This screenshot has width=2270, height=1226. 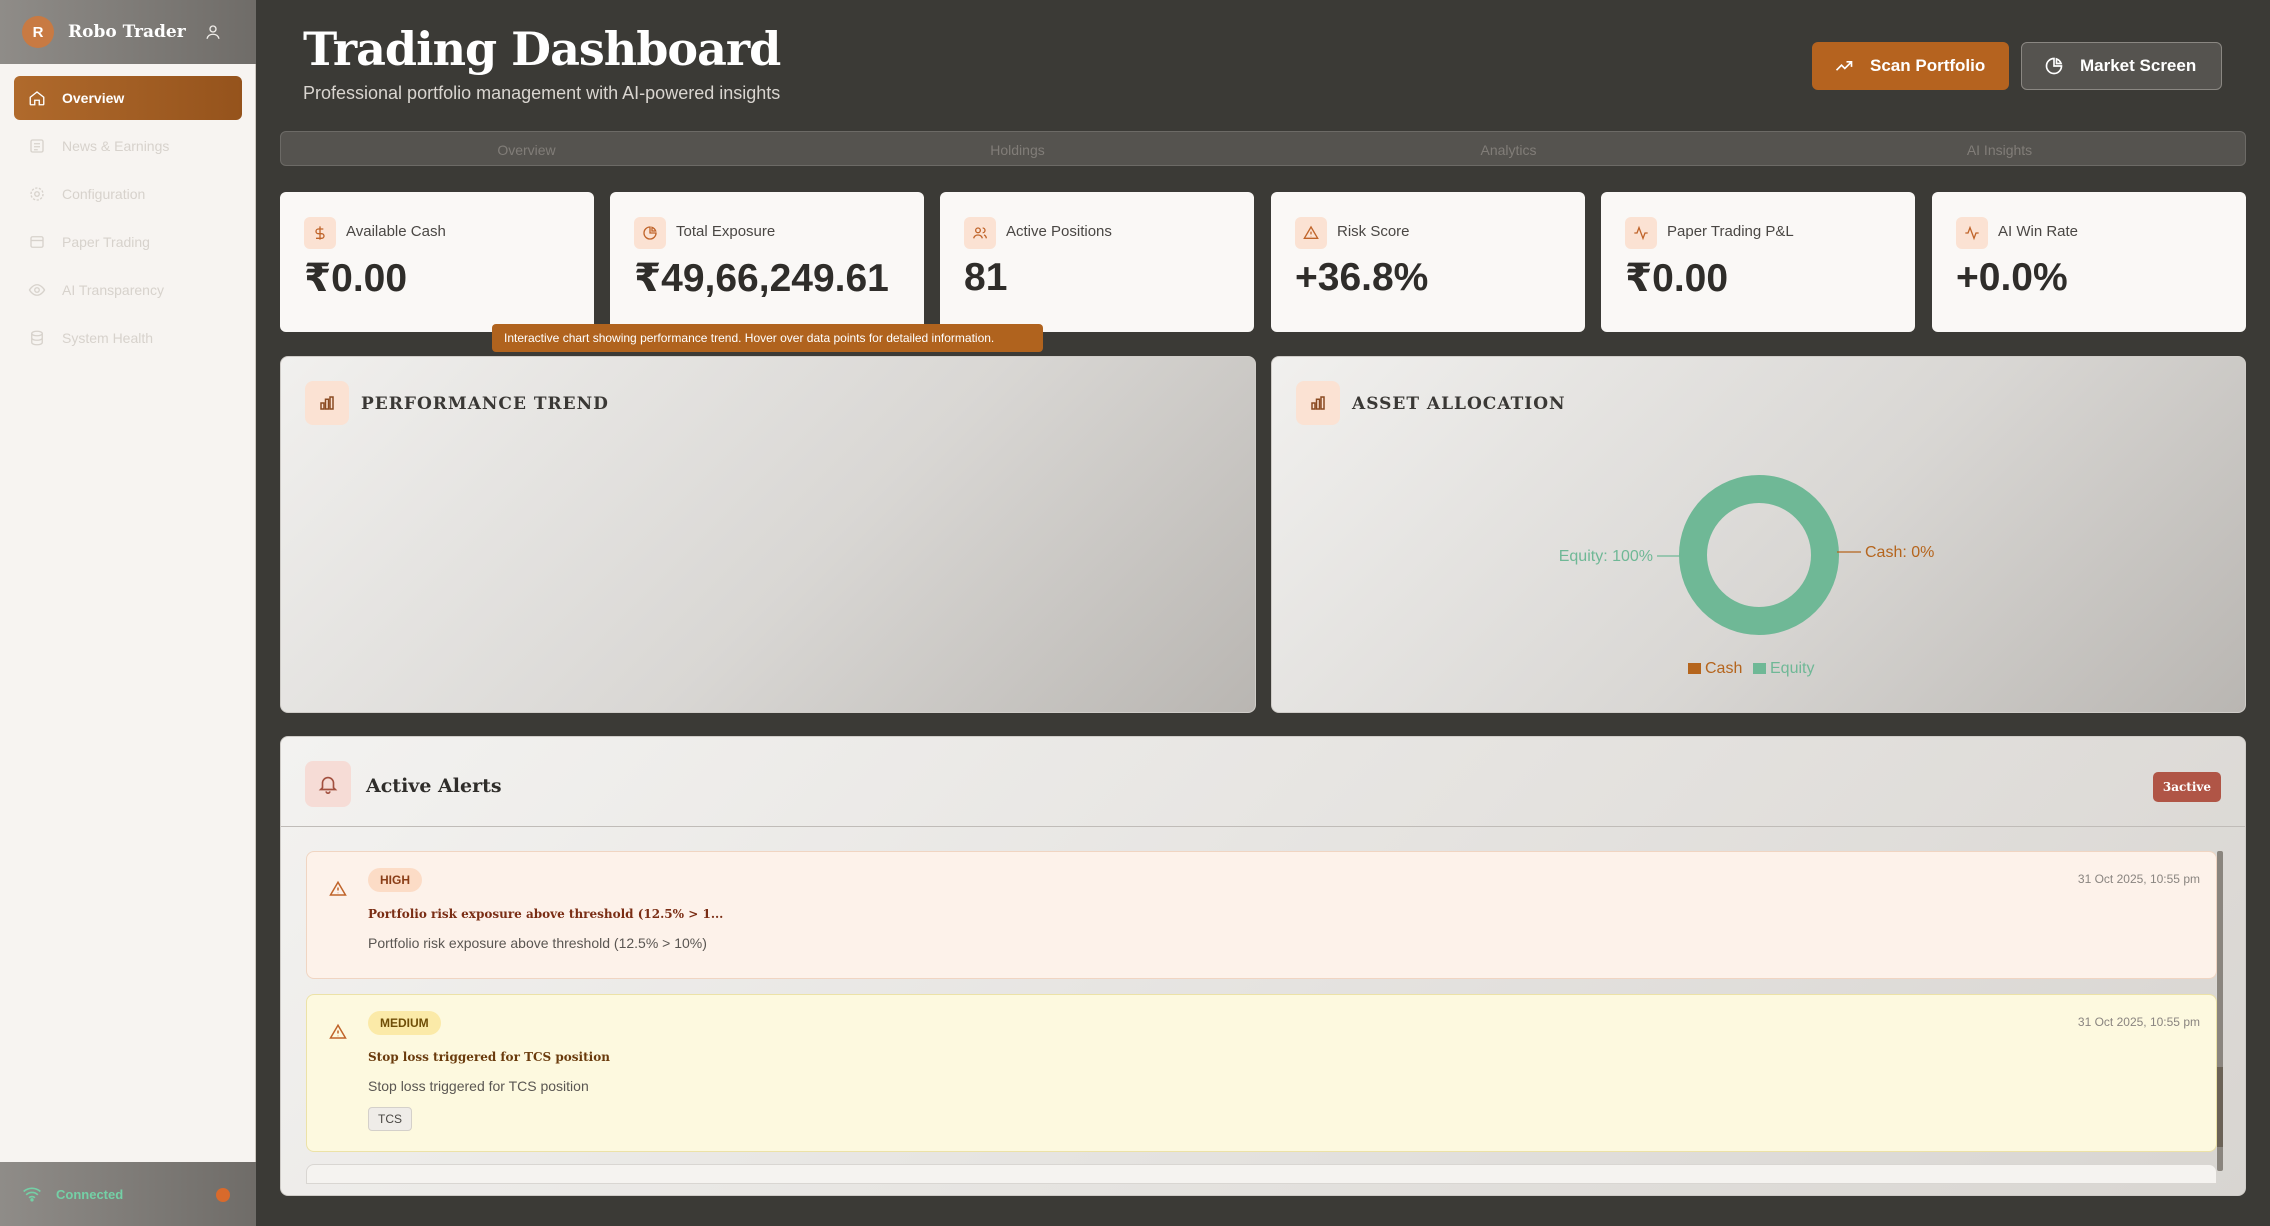 I want to click on tab-bar: Overview Holdings Analytics AI Insights, so click(x=1263, y=148).